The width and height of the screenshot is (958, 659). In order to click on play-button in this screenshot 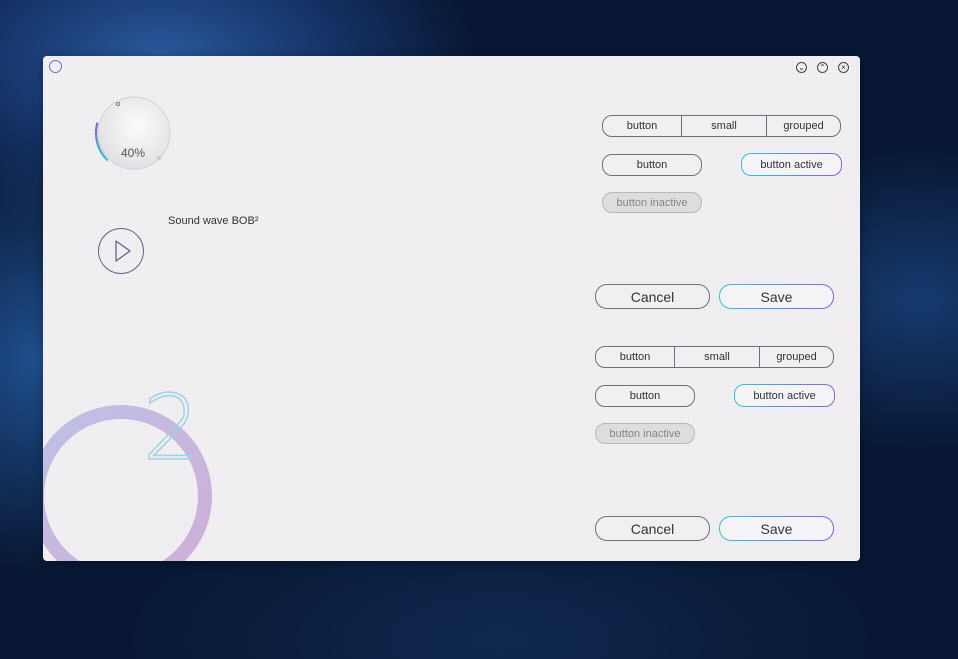, I will do `click(121, 251)`.